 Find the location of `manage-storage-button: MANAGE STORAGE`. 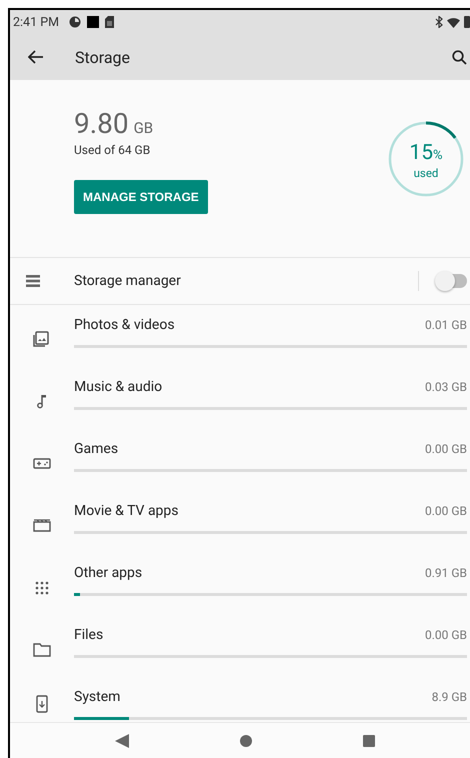

manage-storage-button: MANAGE STORAGE is located at coordinates (141, 197).